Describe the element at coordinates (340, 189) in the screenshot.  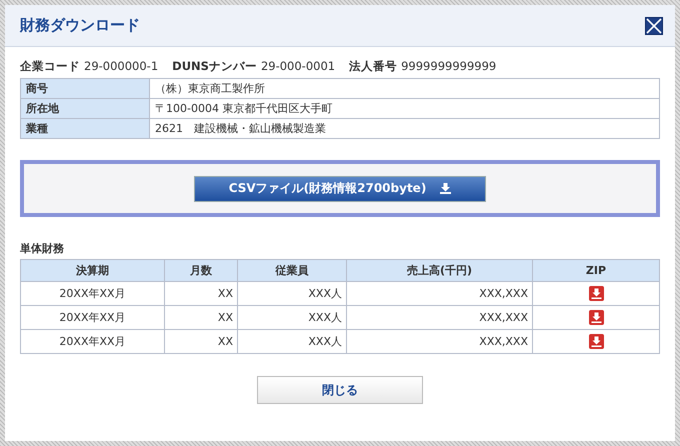
I see `csv-download-button: CSVファイル(財務情報2700byte)` at that location.